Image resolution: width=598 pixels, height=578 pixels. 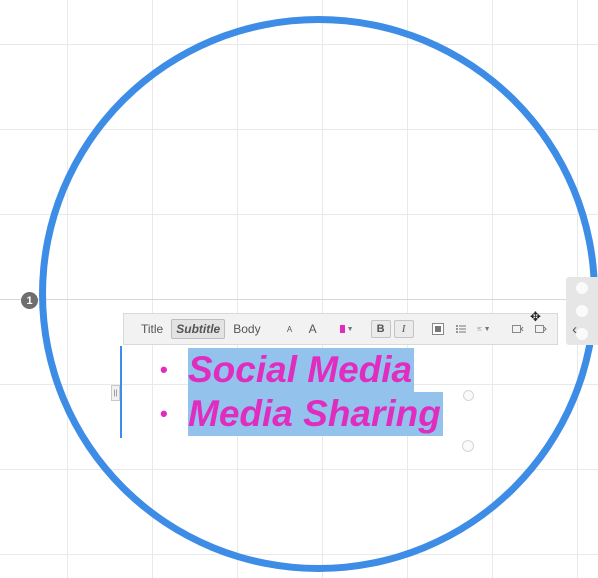 What do you see at coordinates (313, 329) in the screenshot?
I see `font-size-up-button: A` at bounding box center [313, 329].